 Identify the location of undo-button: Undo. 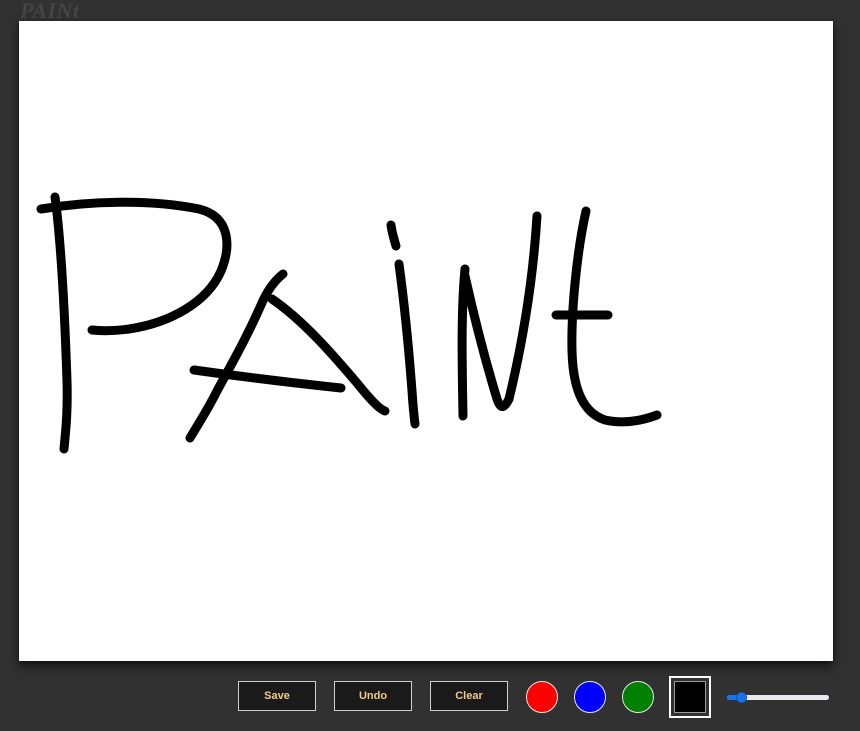
(373, 696).